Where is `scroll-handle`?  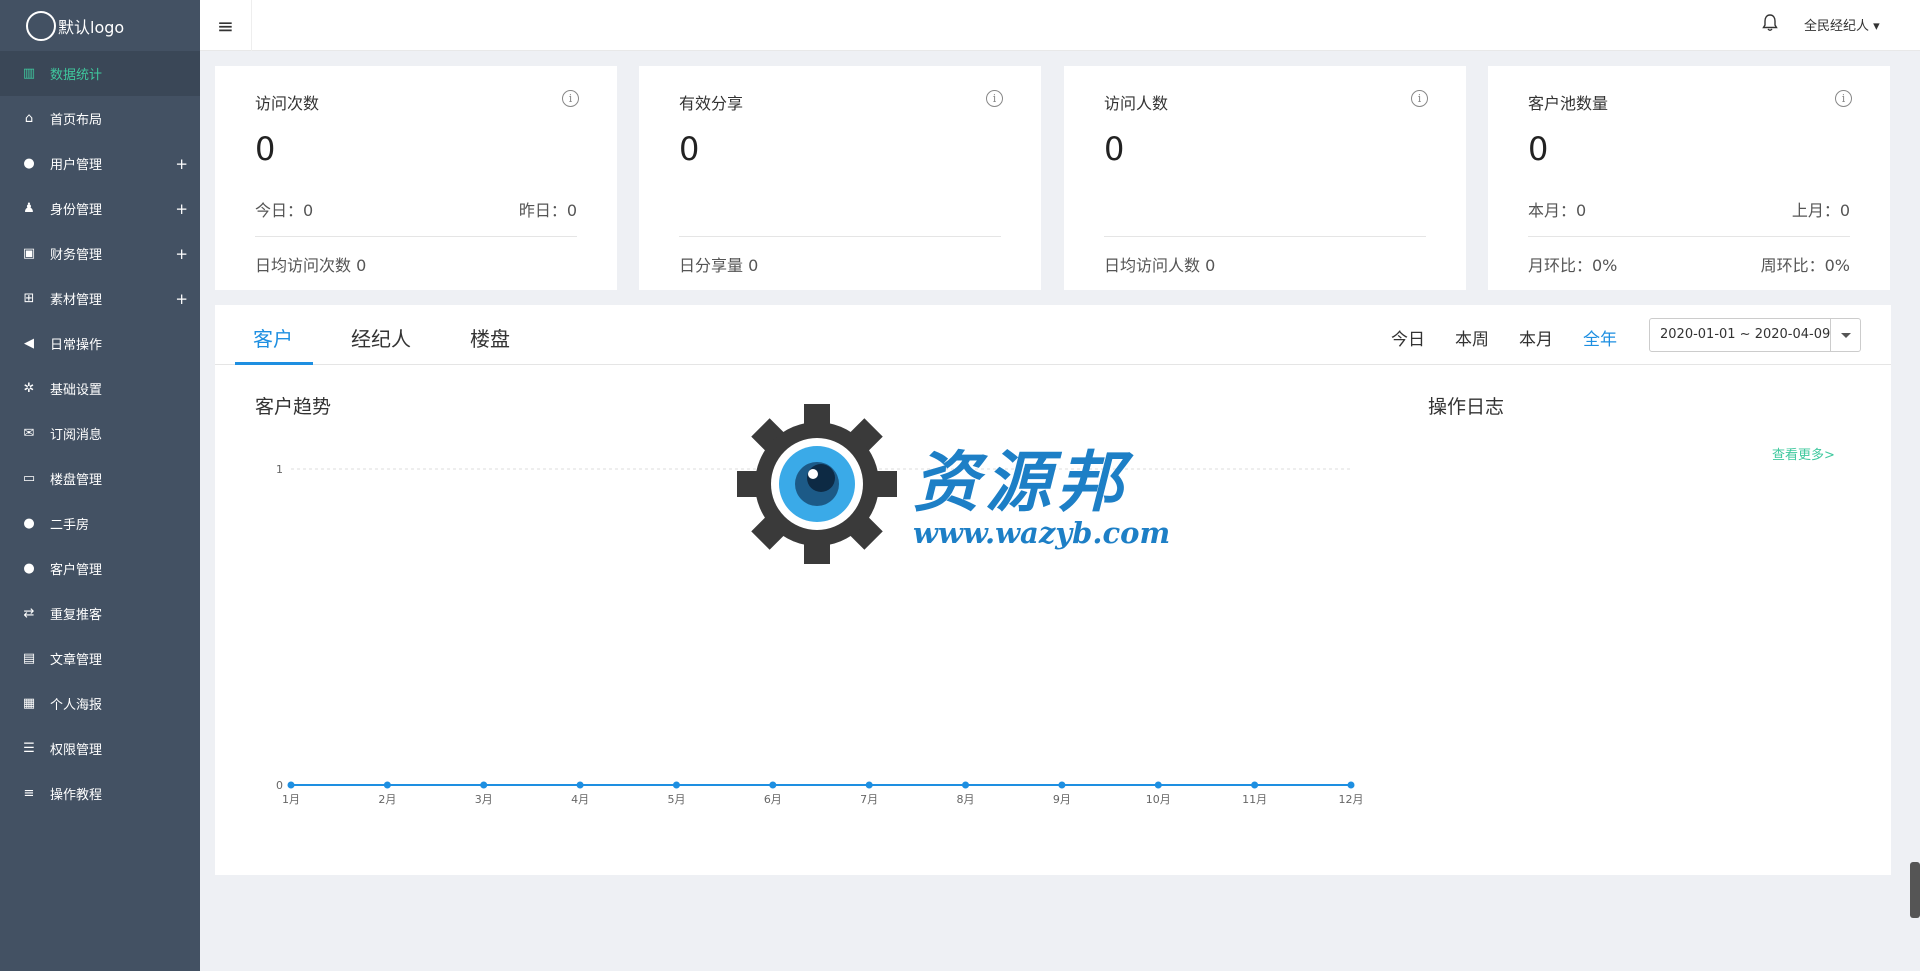
scroll-handle is located at coordinates (1915, 890).